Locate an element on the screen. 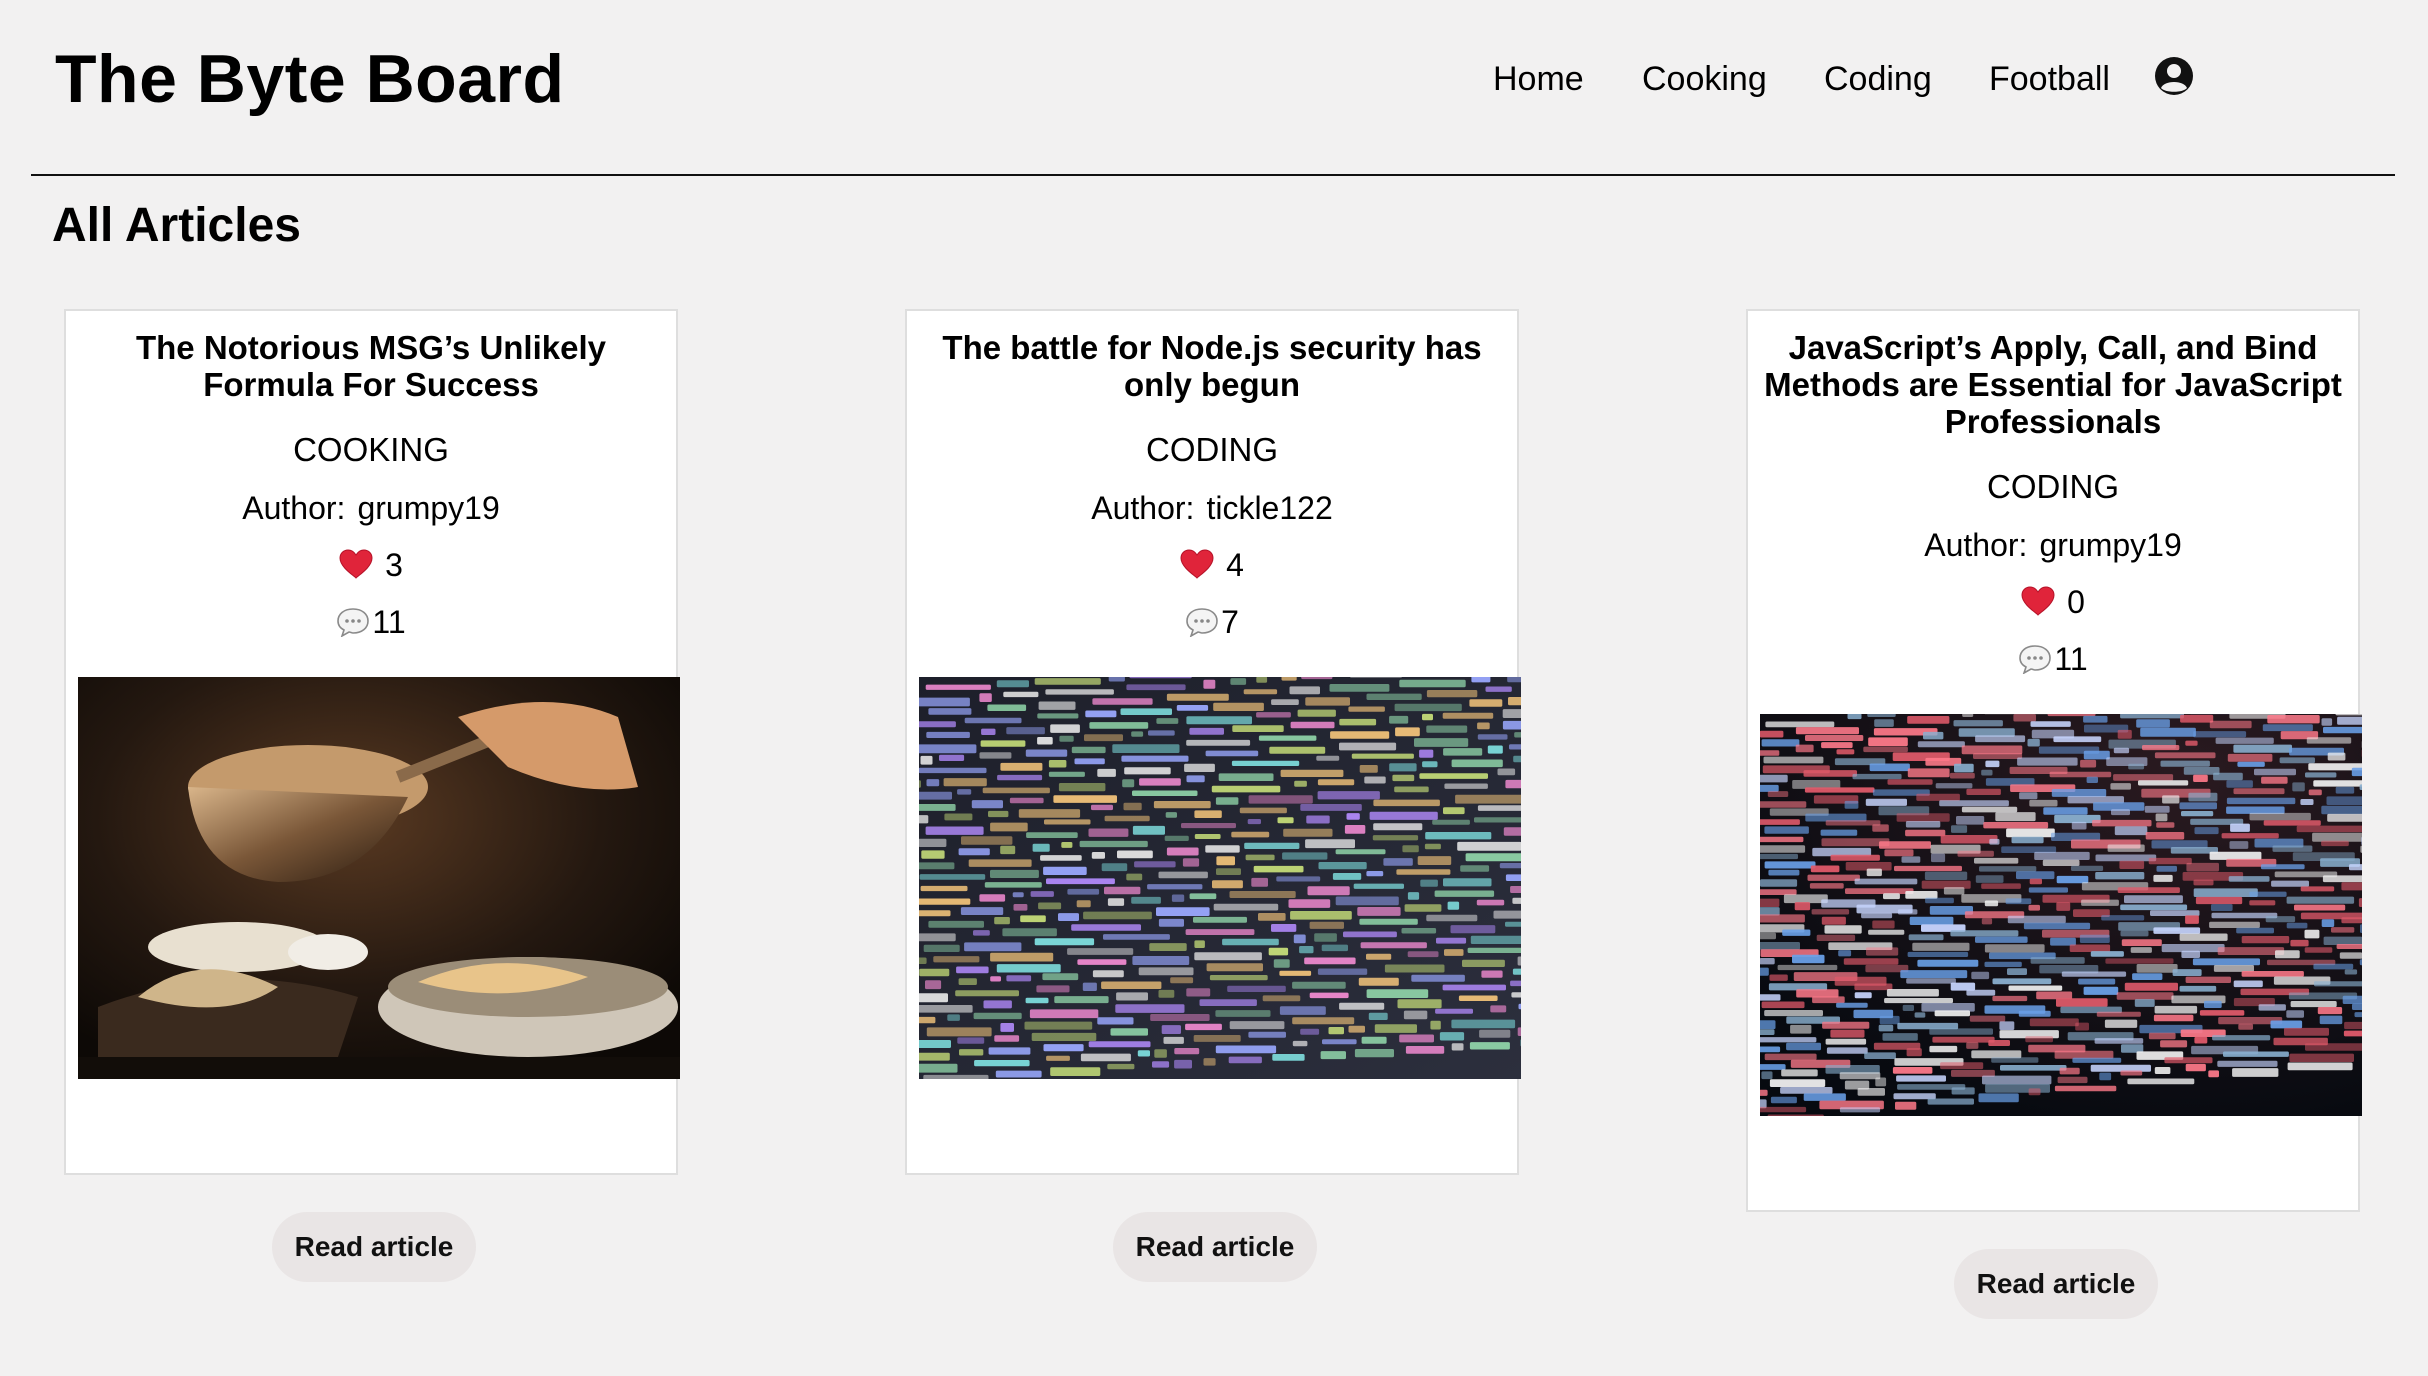  article-topic: COOKING is located at coordinates (371, 449).